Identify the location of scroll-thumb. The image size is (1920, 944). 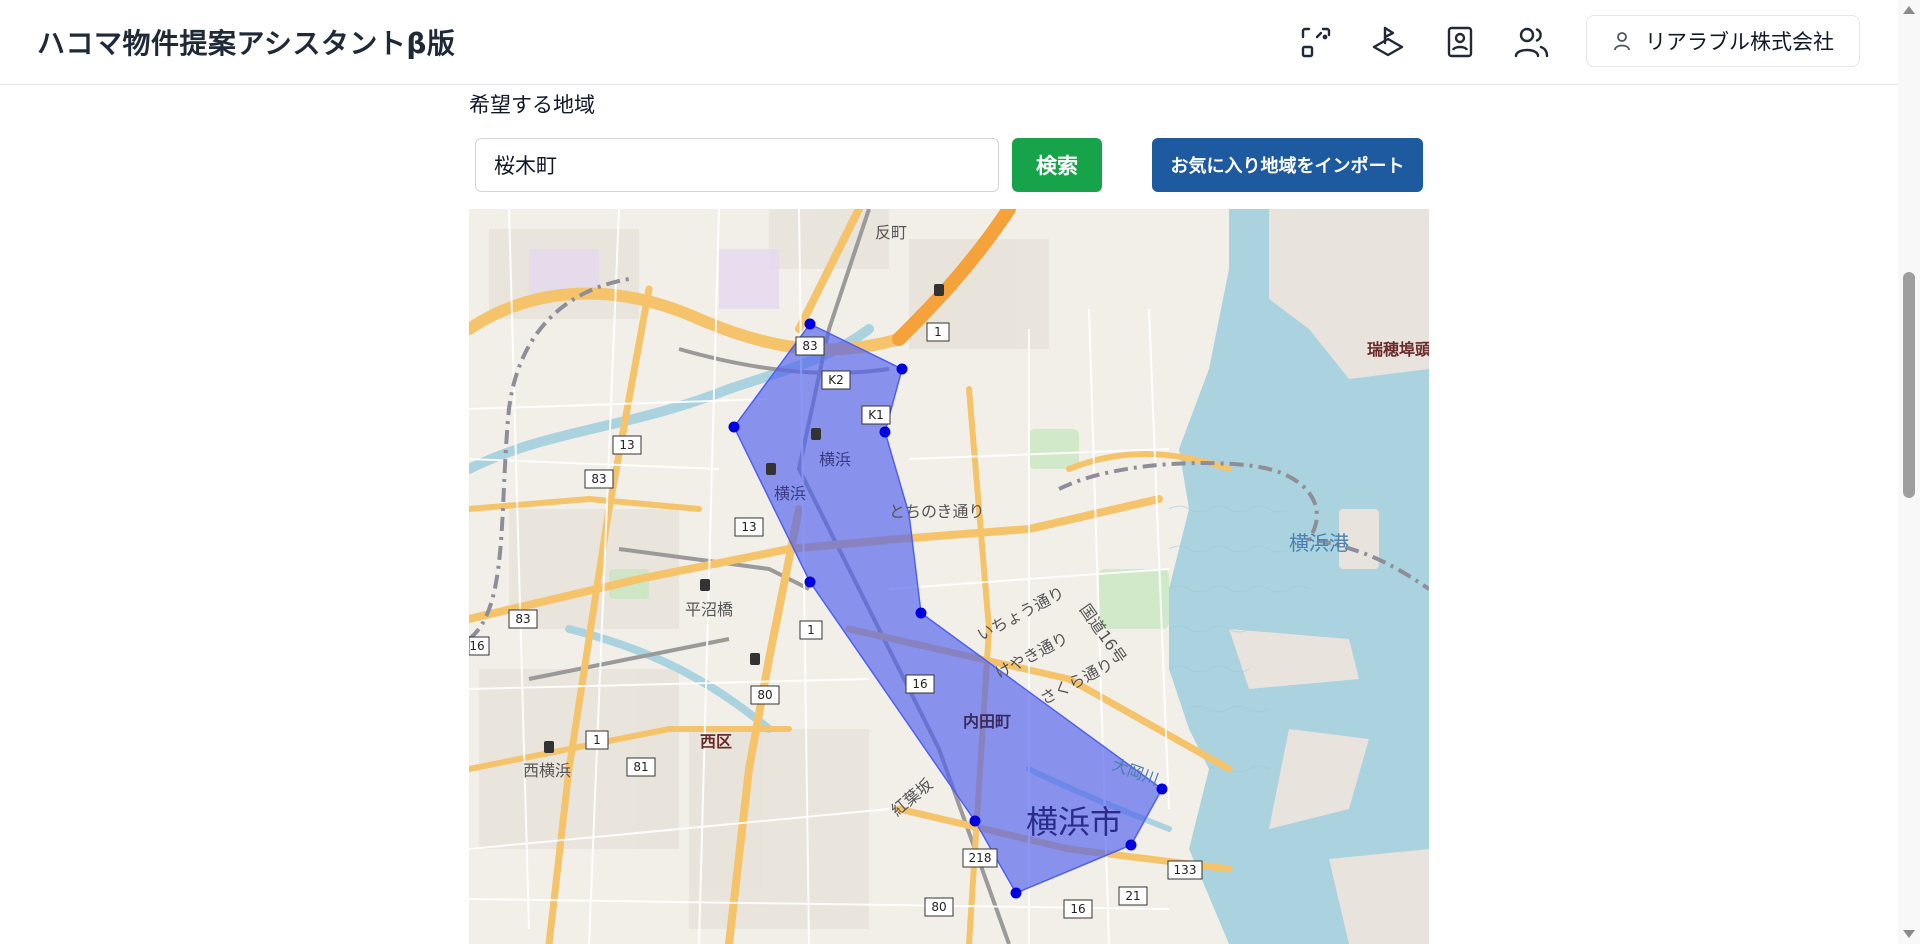
(1909, 385).